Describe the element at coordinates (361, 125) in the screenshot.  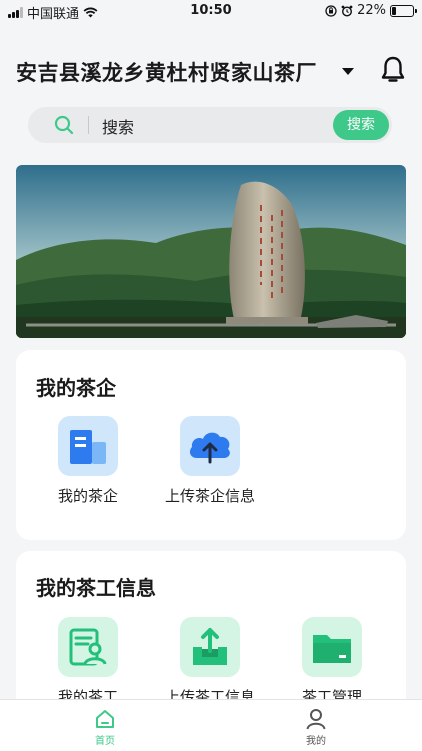
I see `search-button: 搜索` at that location.